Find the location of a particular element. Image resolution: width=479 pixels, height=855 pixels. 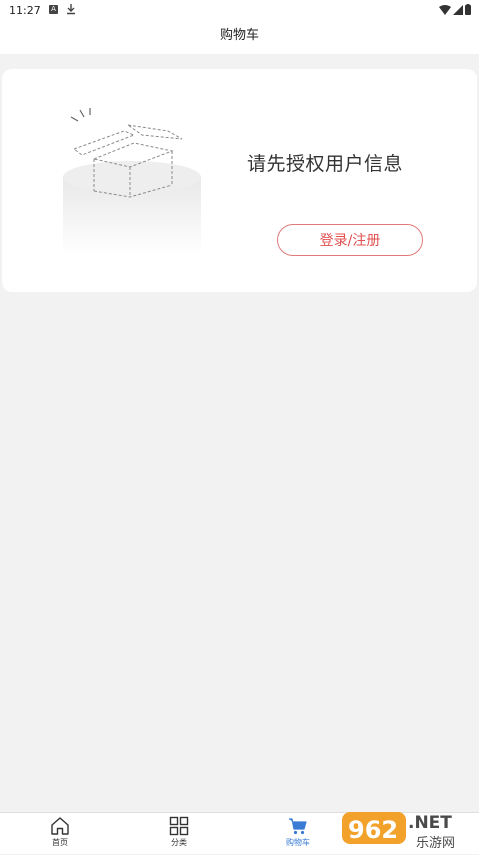

tab-category: 分类 is located at coordinates (179, 834).